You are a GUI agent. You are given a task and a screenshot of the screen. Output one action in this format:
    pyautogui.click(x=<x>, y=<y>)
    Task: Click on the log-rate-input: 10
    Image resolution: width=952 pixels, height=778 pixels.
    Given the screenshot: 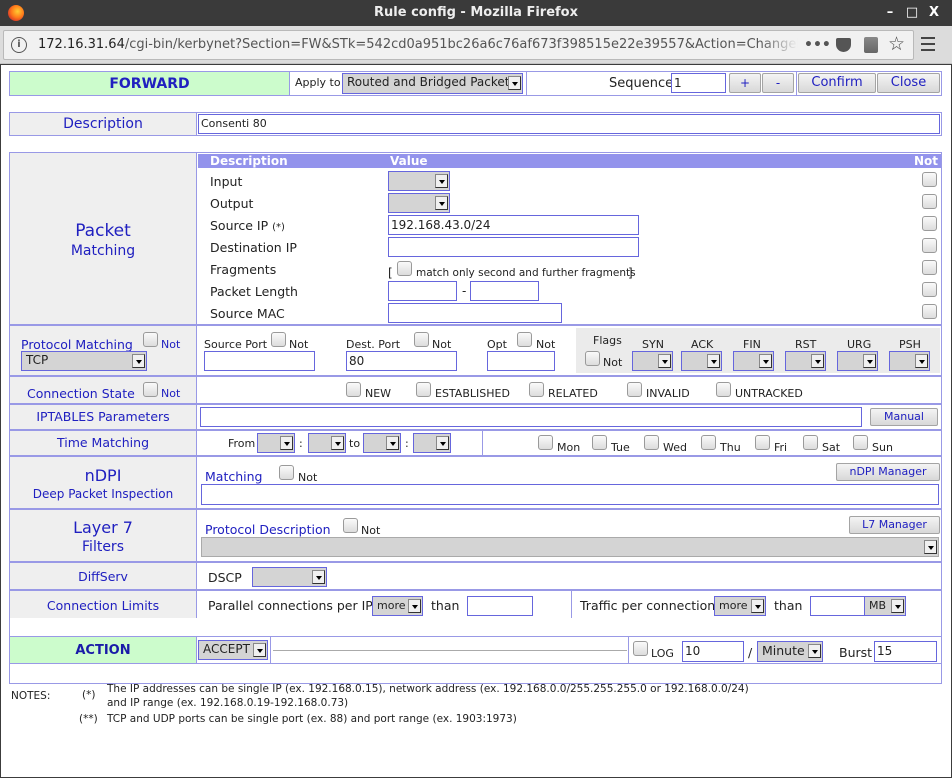 What is the action you would take?
    pyautogui.click(x=713, y=651)
    